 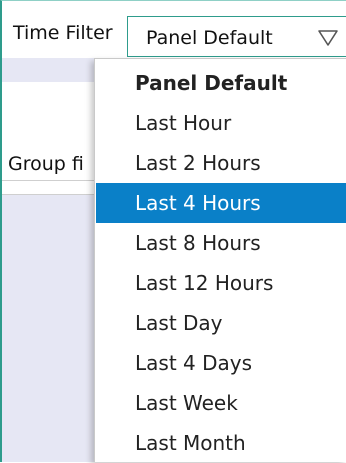 I want to click on panel-row-band, so click(x=50, y=70).